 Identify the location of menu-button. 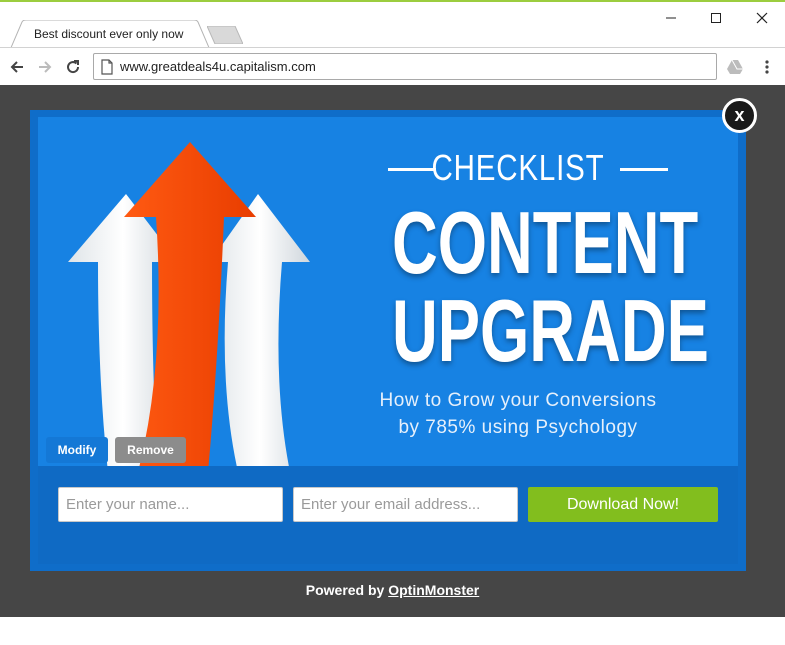
(767, 67).